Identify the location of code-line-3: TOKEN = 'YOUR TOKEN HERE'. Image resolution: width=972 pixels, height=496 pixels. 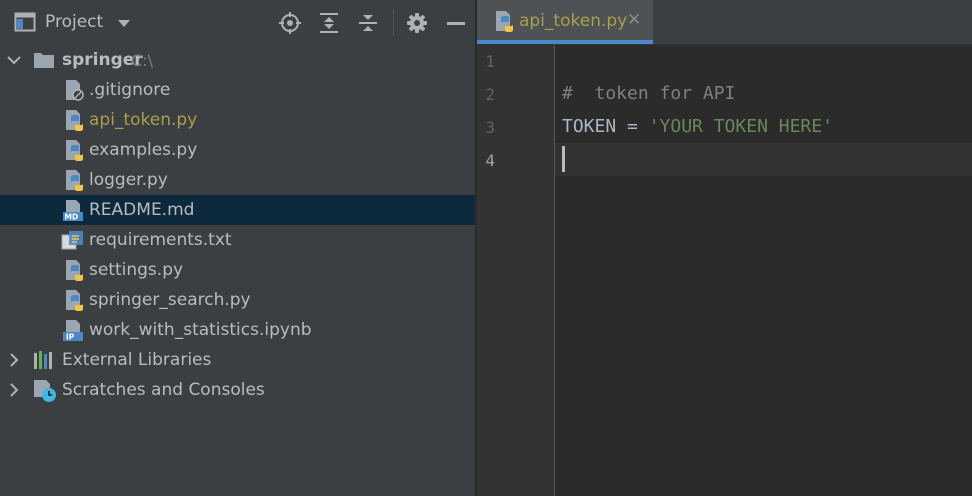
(697, 126).